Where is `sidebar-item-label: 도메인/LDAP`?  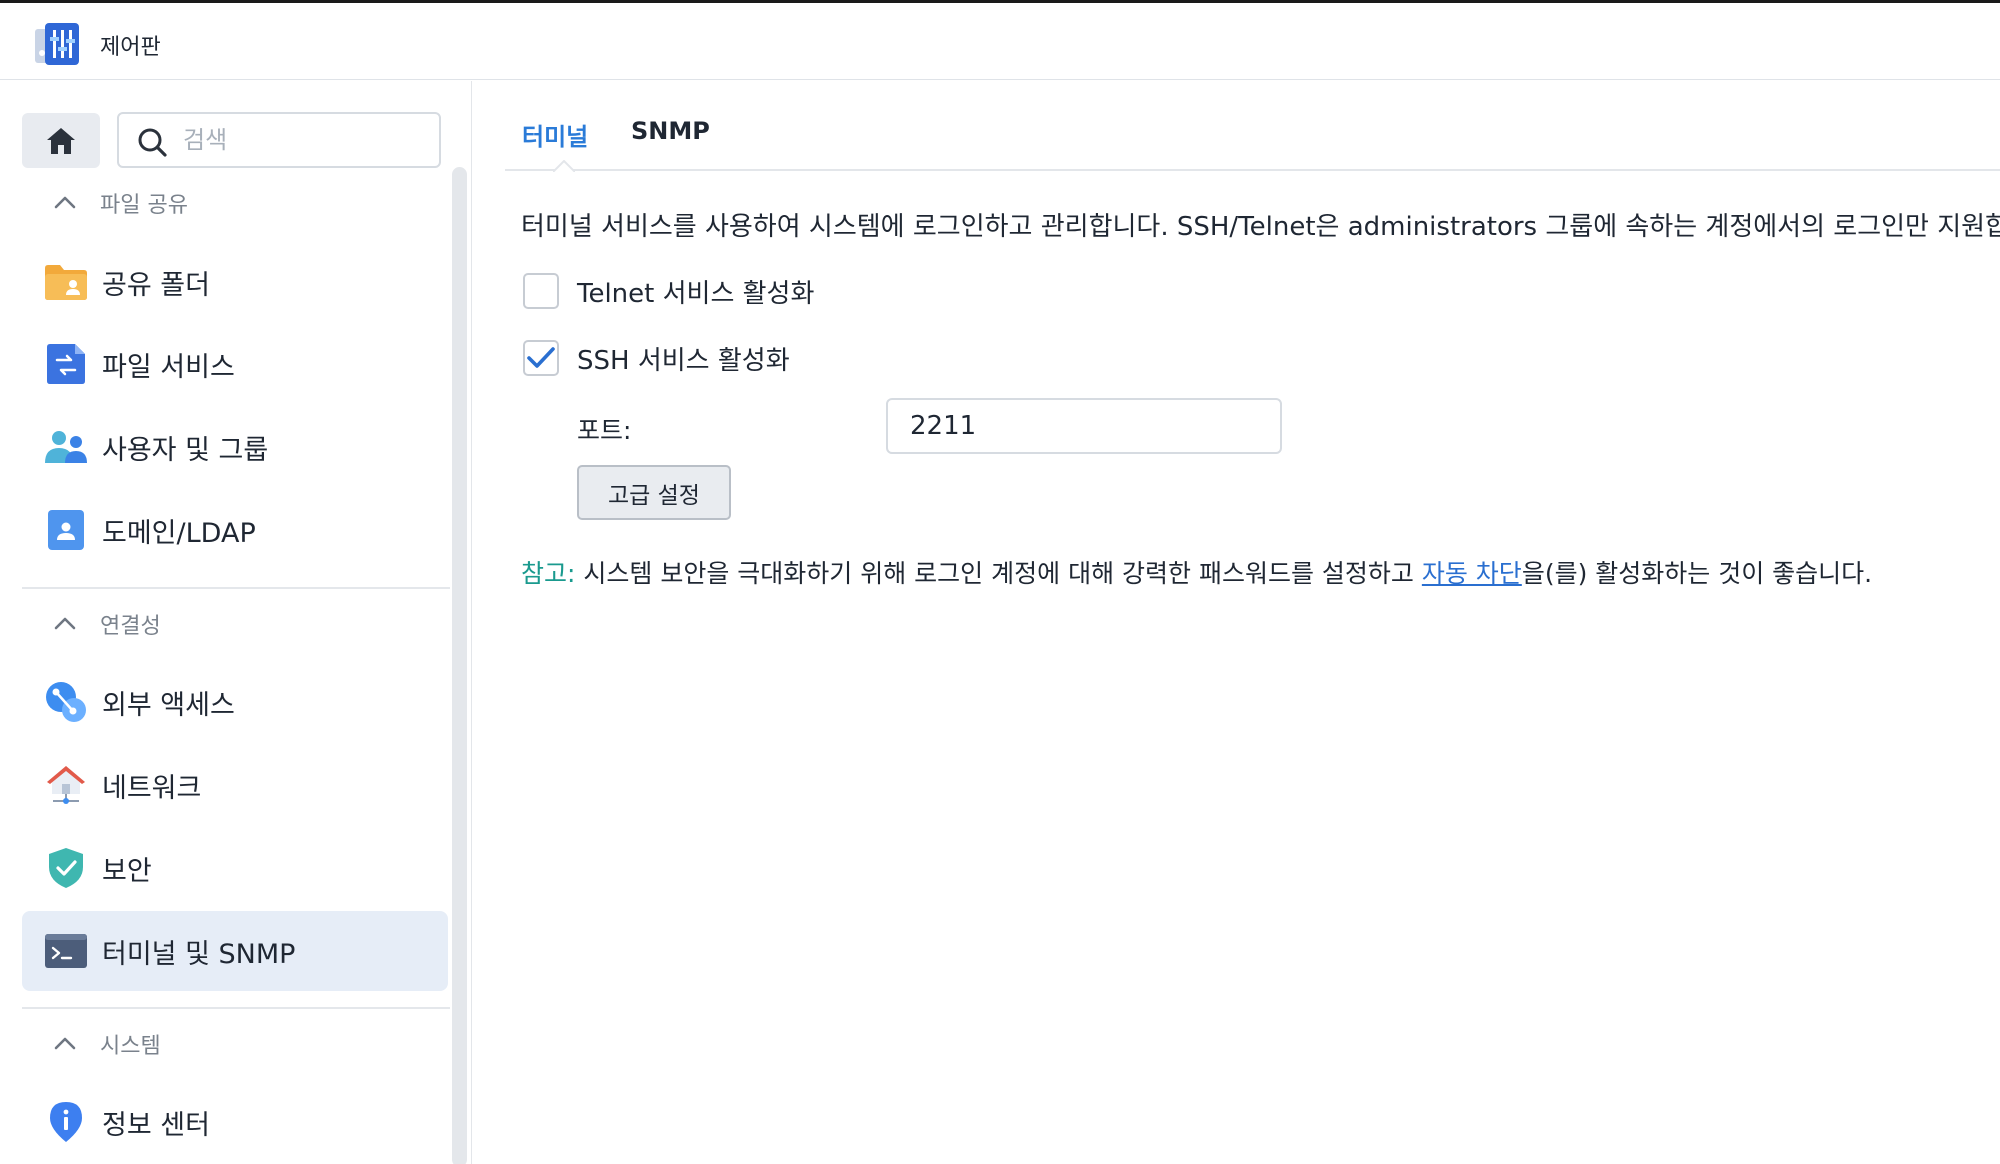 sidebar-item-label: 도메인/LDAP is located at coordinates (179, 533).